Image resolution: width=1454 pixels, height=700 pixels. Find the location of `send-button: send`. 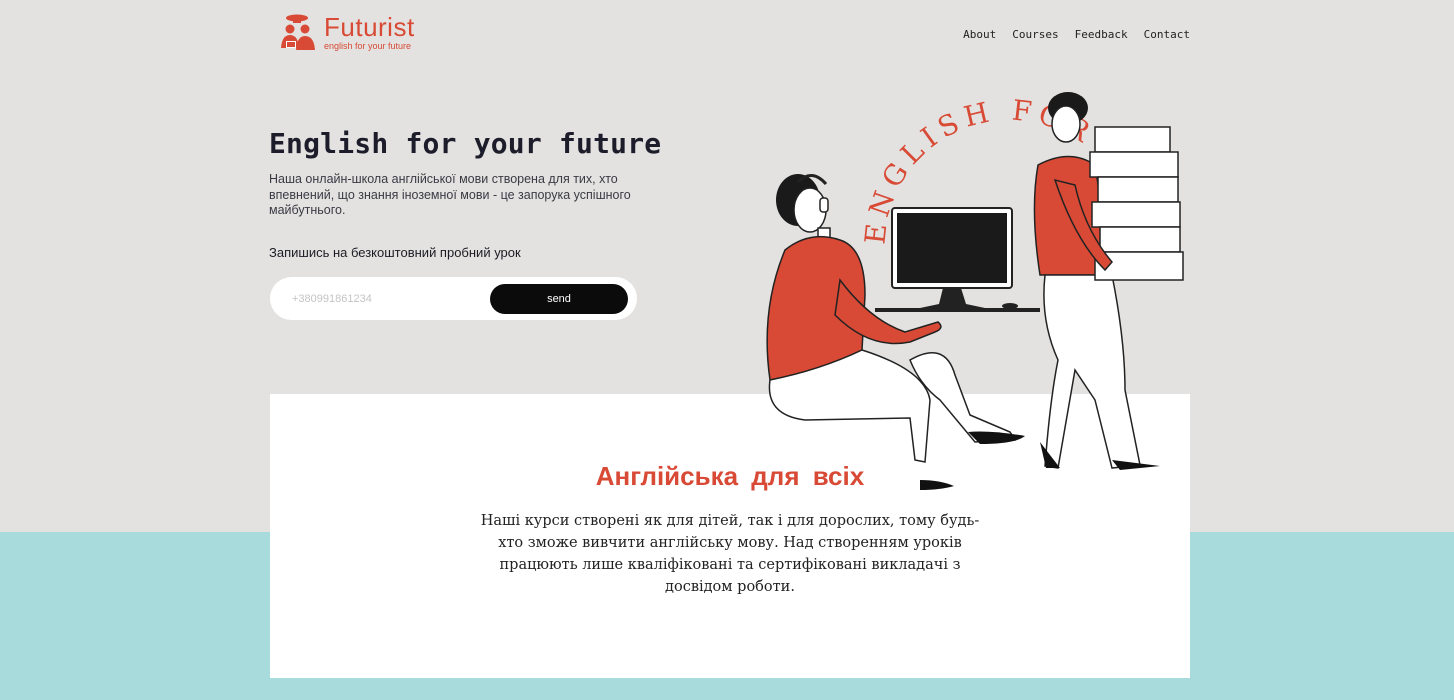

send-button: send is located at coordinates (559, 299).